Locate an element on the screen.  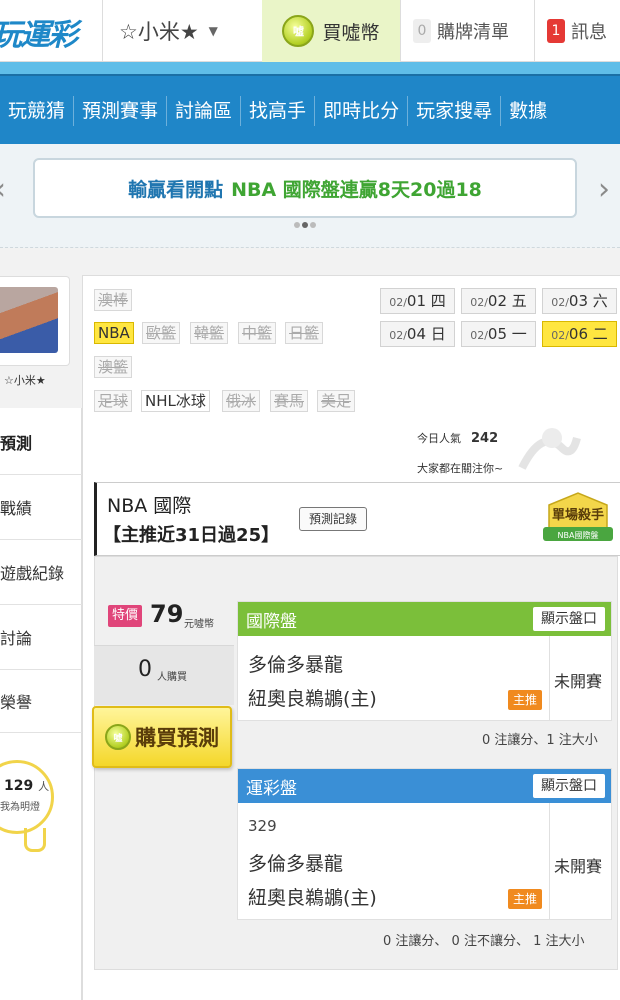
date-tab: 02/03 六 is located at coordinates (579, 301).